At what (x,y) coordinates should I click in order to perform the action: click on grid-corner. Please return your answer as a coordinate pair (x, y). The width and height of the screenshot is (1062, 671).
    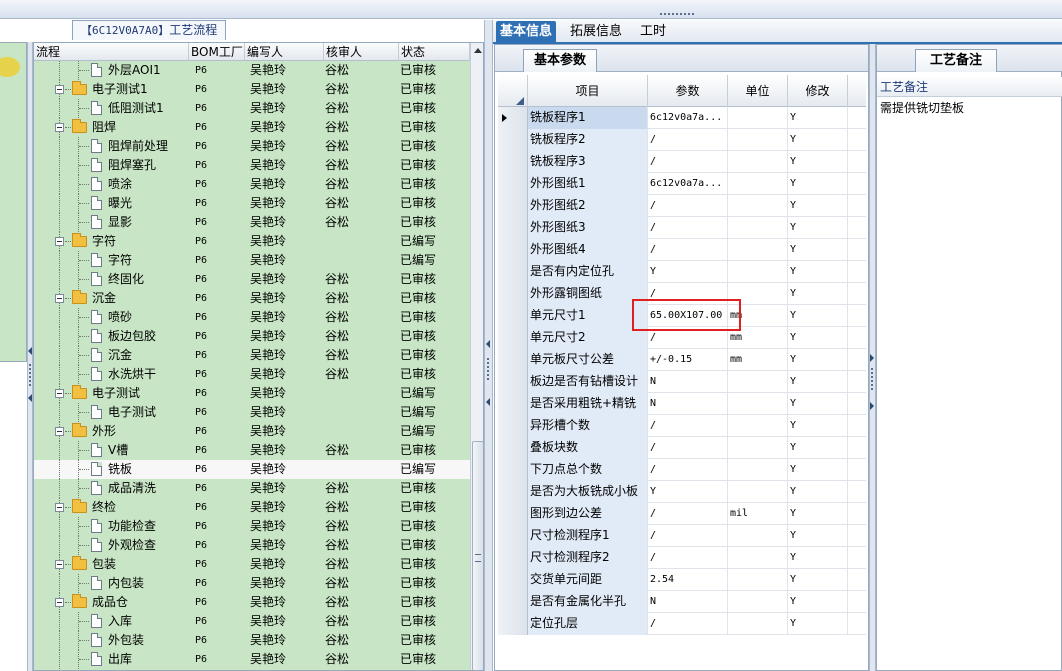
    Looking at the image, I should click on (513, 91).